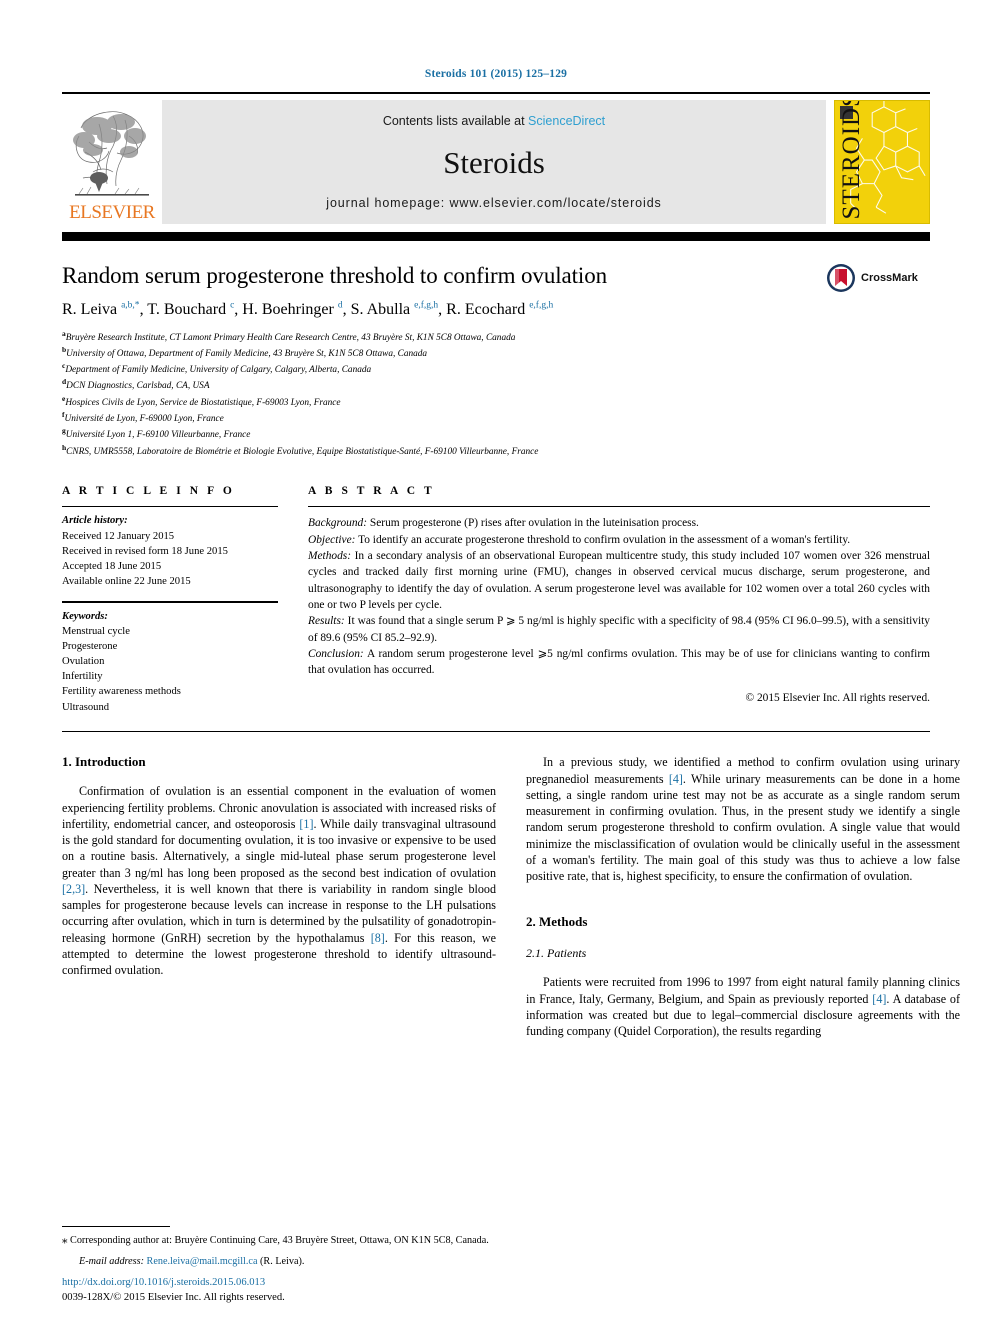 The width and height of the screenshot is (992, 1323). What do you see at coordinates (851, 159) in the screenshot?
I see `cover-title: STEROIDS` at bounding box center [851, 159].